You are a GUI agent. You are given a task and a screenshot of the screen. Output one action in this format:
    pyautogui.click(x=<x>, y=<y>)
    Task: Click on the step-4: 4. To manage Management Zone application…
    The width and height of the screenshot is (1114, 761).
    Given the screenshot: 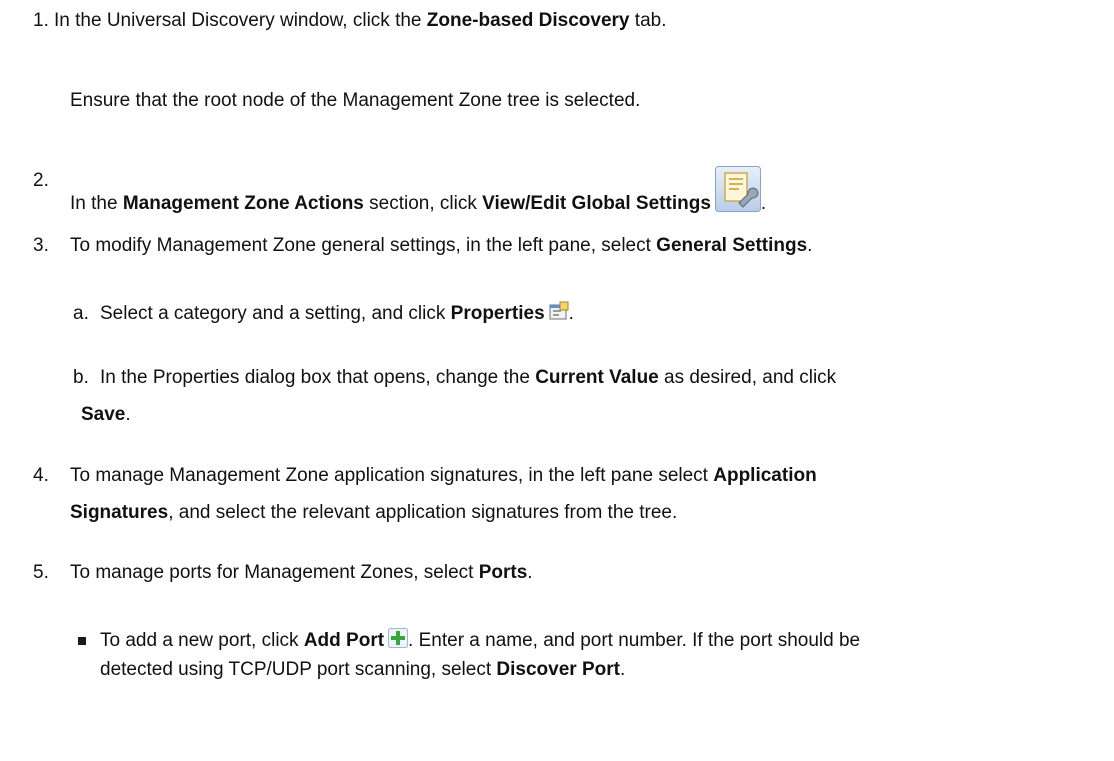 What is the action you would take?
    pyautogui.click(x=563, y=494)
    